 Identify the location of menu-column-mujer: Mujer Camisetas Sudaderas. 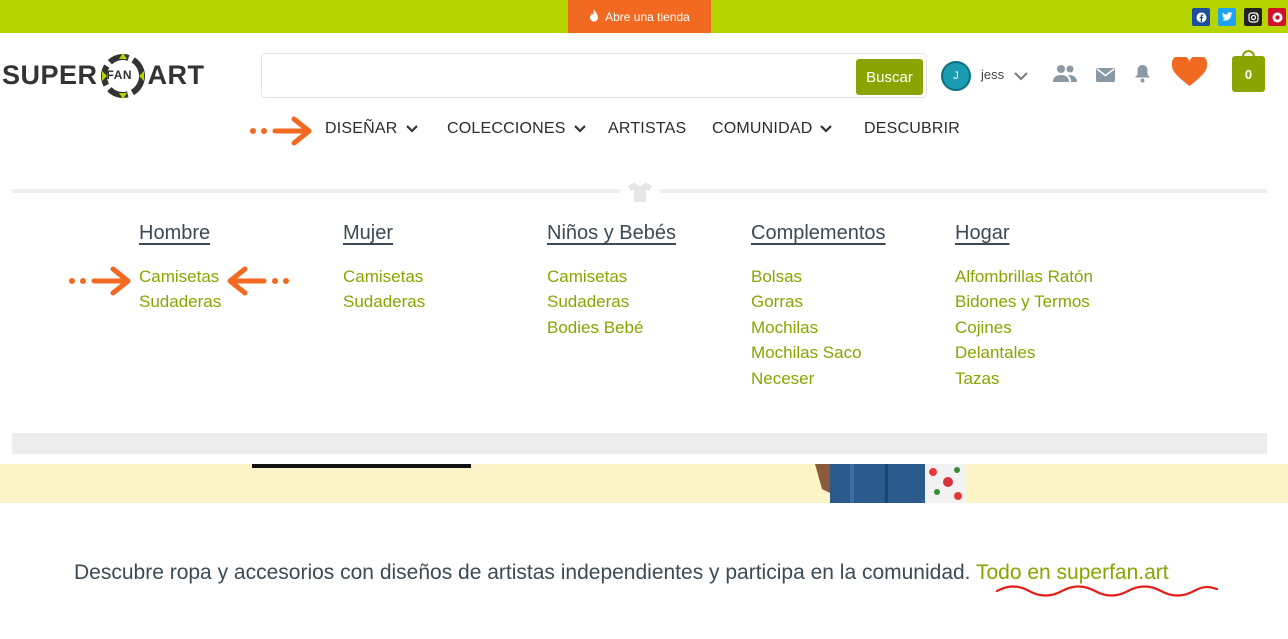
(384, 268).